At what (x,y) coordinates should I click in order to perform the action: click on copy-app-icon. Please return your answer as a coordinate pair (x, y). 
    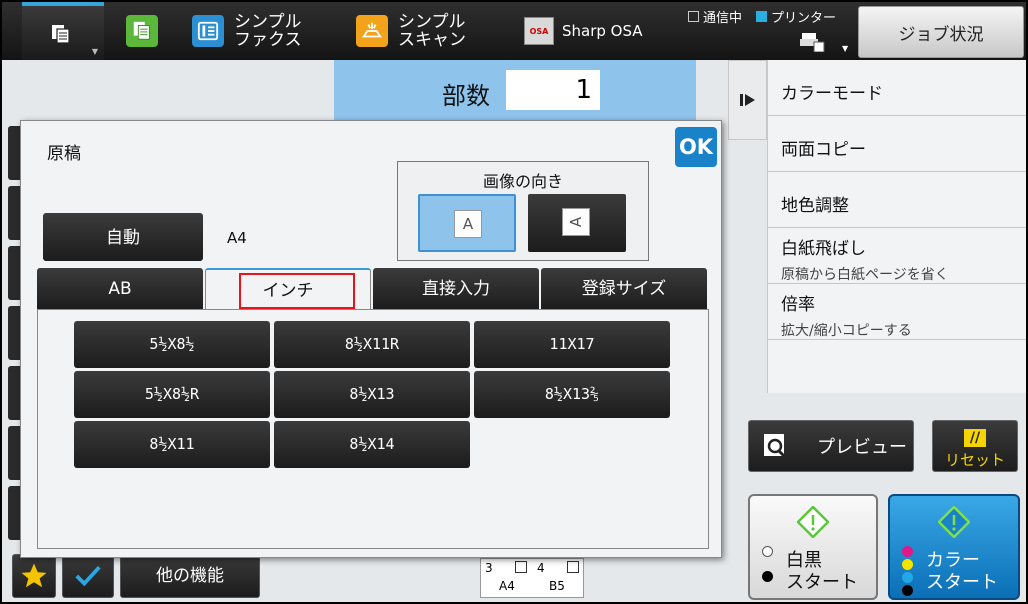
    Looking at the image, I should click on (142, 31).